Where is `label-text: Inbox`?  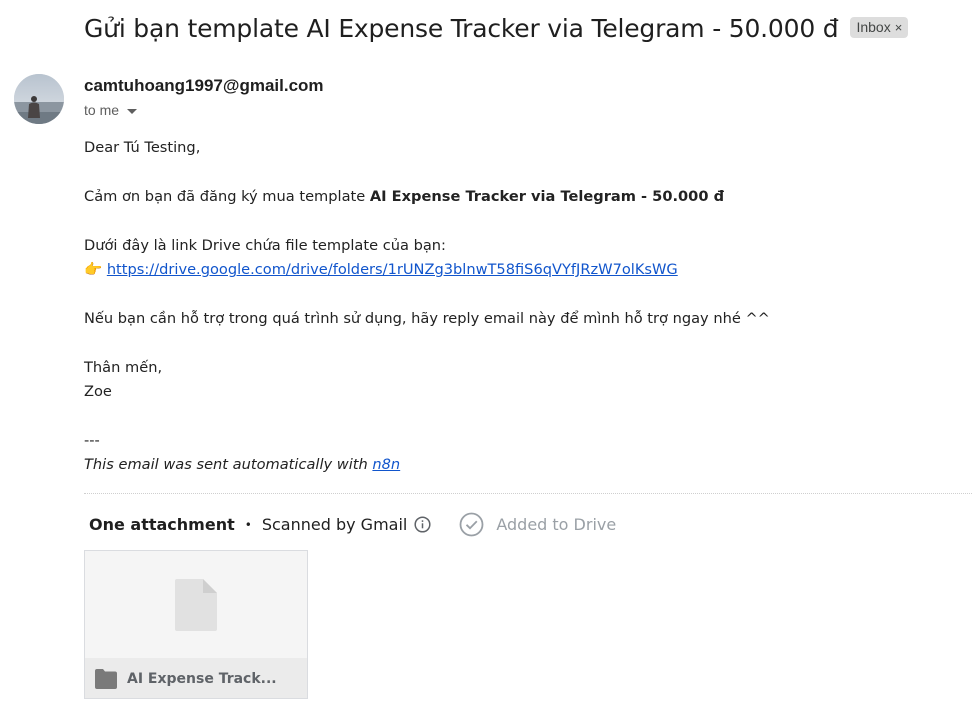 label-text: Inbox is located at coordinates (873, 27).